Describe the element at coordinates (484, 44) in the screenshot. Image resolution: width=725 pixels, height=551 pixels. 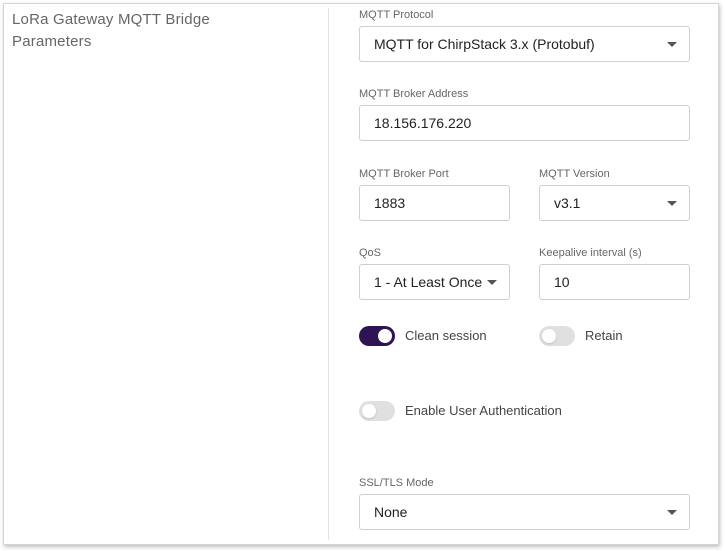
I see `mqtt-protocol-value: MQTT for ChirpStack 3.x (Protobuf)` at that location.